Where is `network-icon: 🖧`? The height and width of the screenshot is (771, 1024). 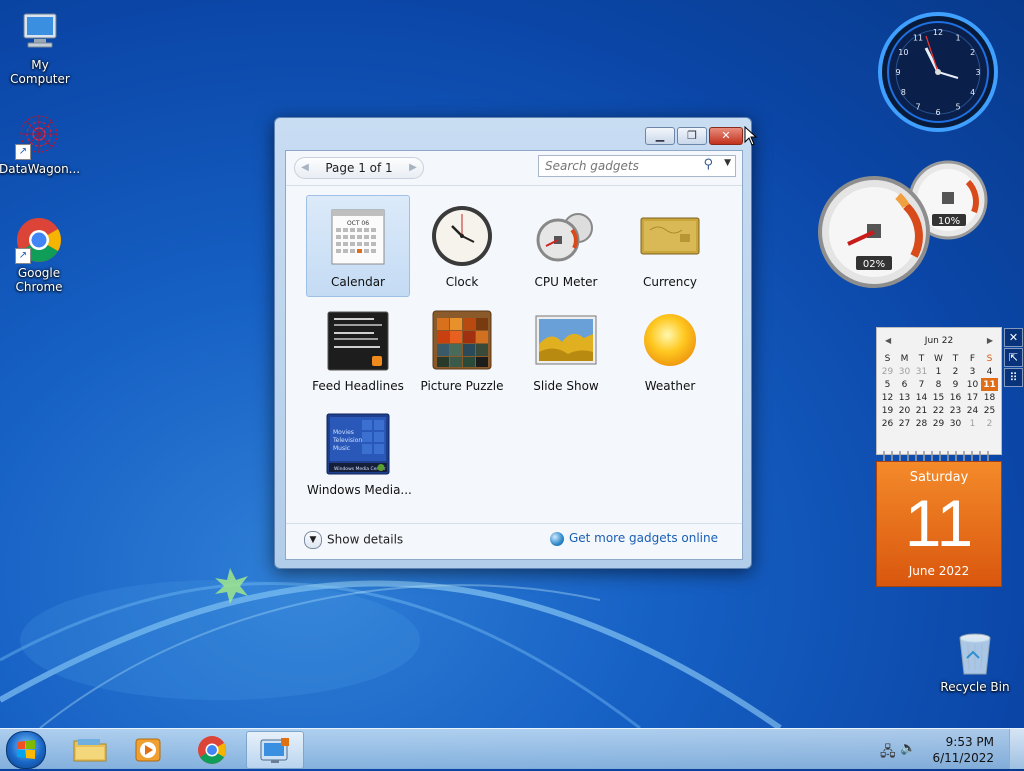 network-icon: 🖧 is located at coordinates (888, 753).